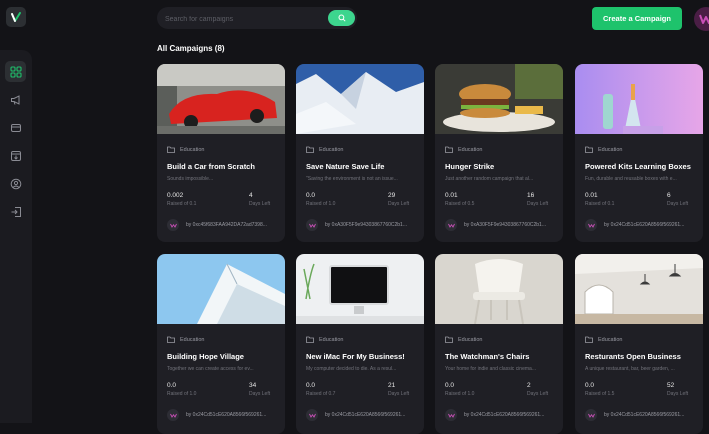 The height and width of the screenshot is (434, 709). Describe the element at coordinates (191, 48) in the screenshot. I see `page-title: All Campaigns (8)` at that location.